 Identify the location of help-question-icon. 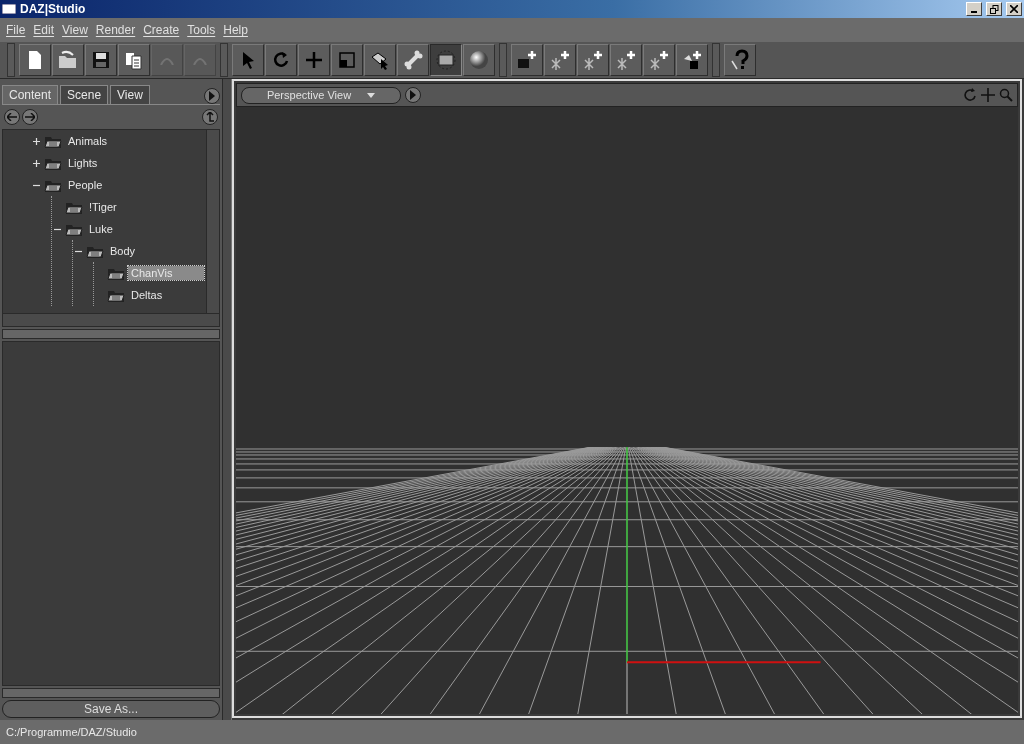
(740, 60).